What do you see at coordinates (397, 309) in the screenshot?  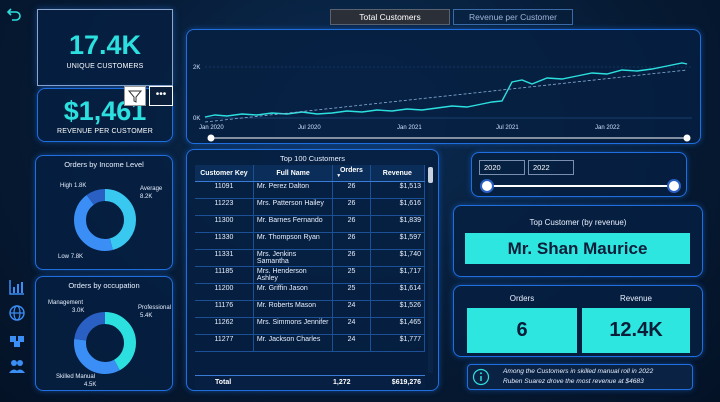 I see `cell-revenue: $1,526` at bounding box center [397, 309].